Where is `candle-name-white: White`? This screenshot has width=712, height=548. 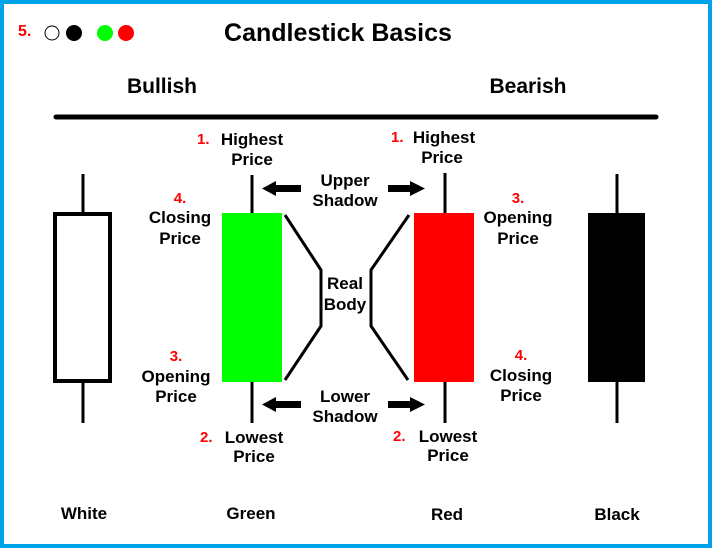 candle-name-white: White is located at coordinates (84, 513).